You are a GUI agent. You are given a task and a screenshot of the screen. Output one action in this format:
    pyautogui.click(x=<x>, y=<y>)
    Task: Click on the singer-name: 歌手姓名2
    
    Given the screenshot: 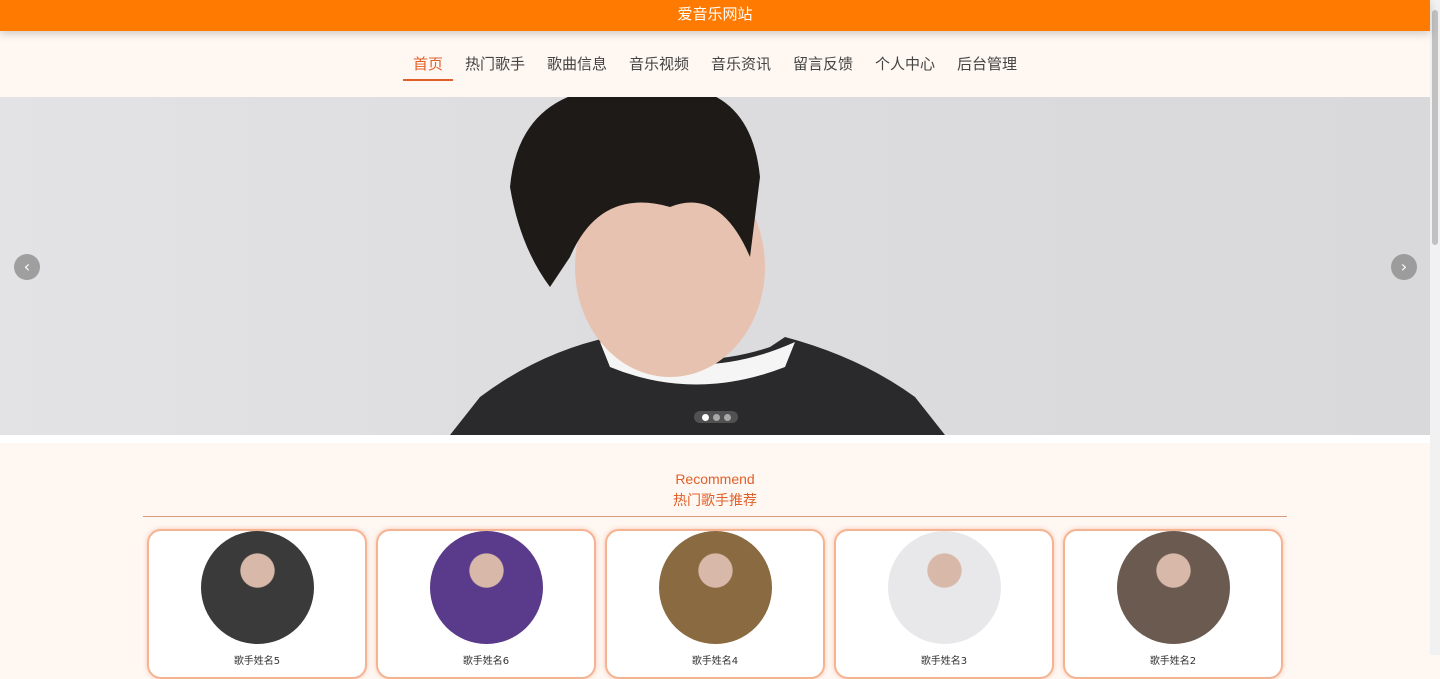 What is the action you would take?
    pyautogui.click(x=1173, y=661)
    